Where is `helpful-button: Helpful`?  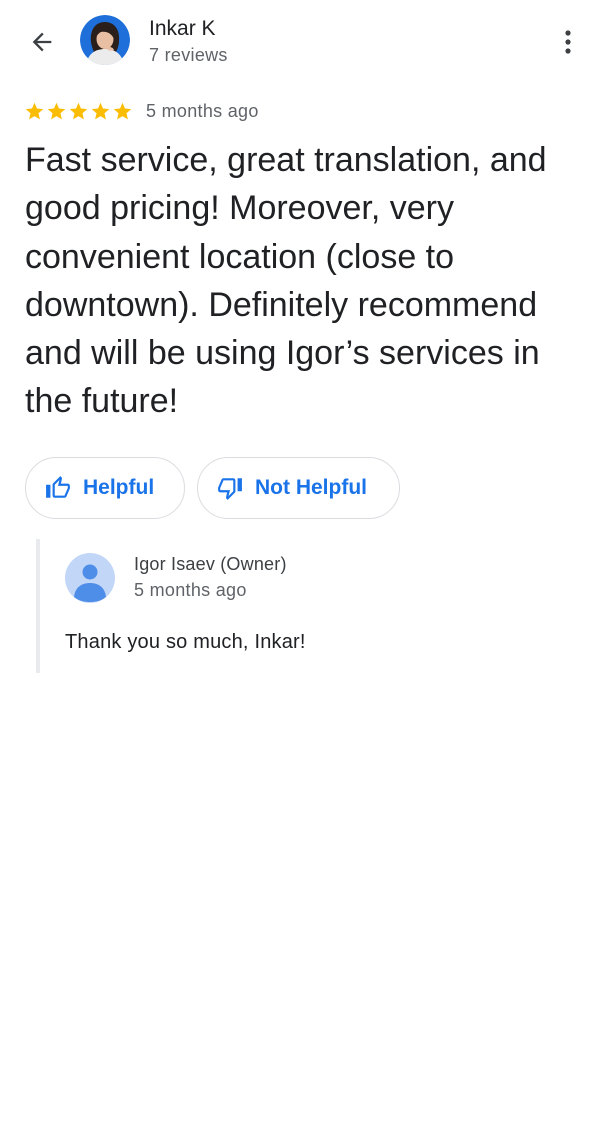 helpful-button: Helpful is located at coordinates (105, 488).